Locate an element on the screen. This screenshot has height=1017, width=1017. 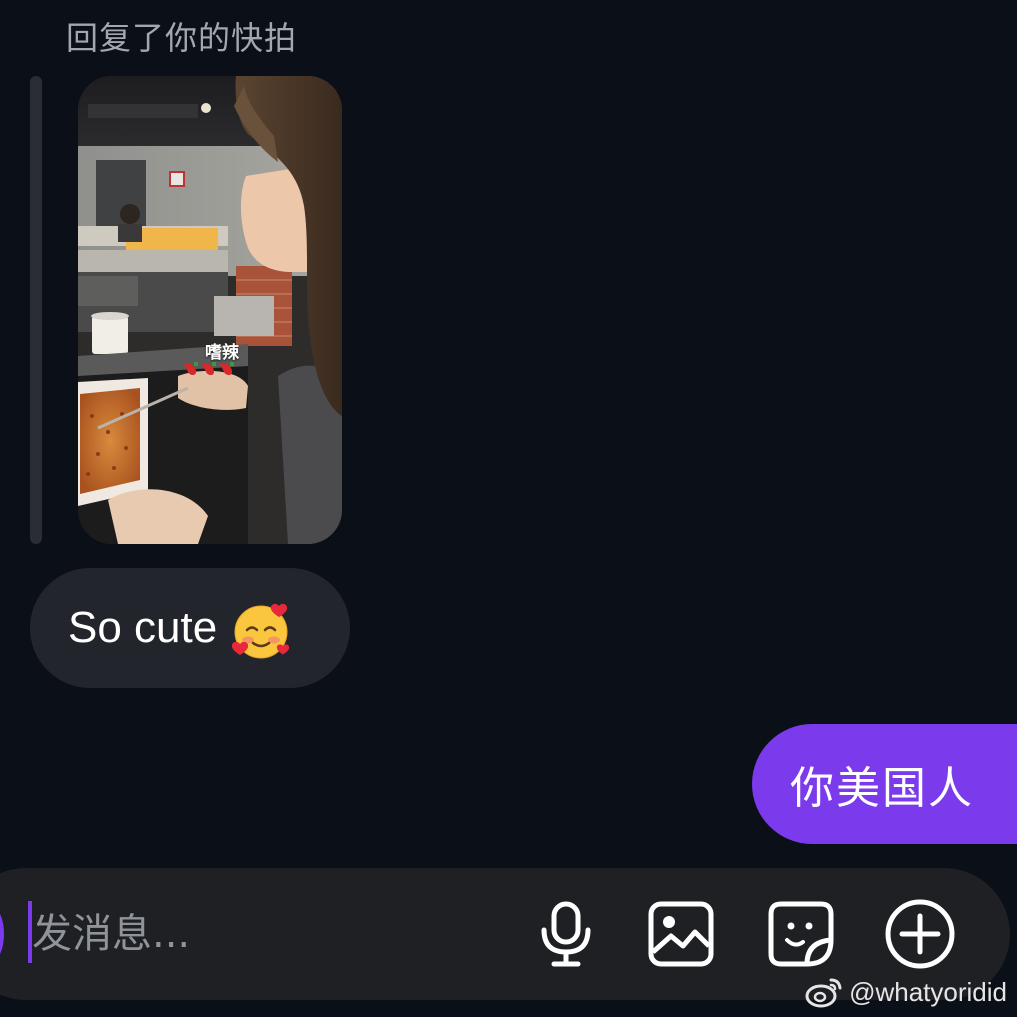
received-message-text: So cute is located at coordinates (143, 627).